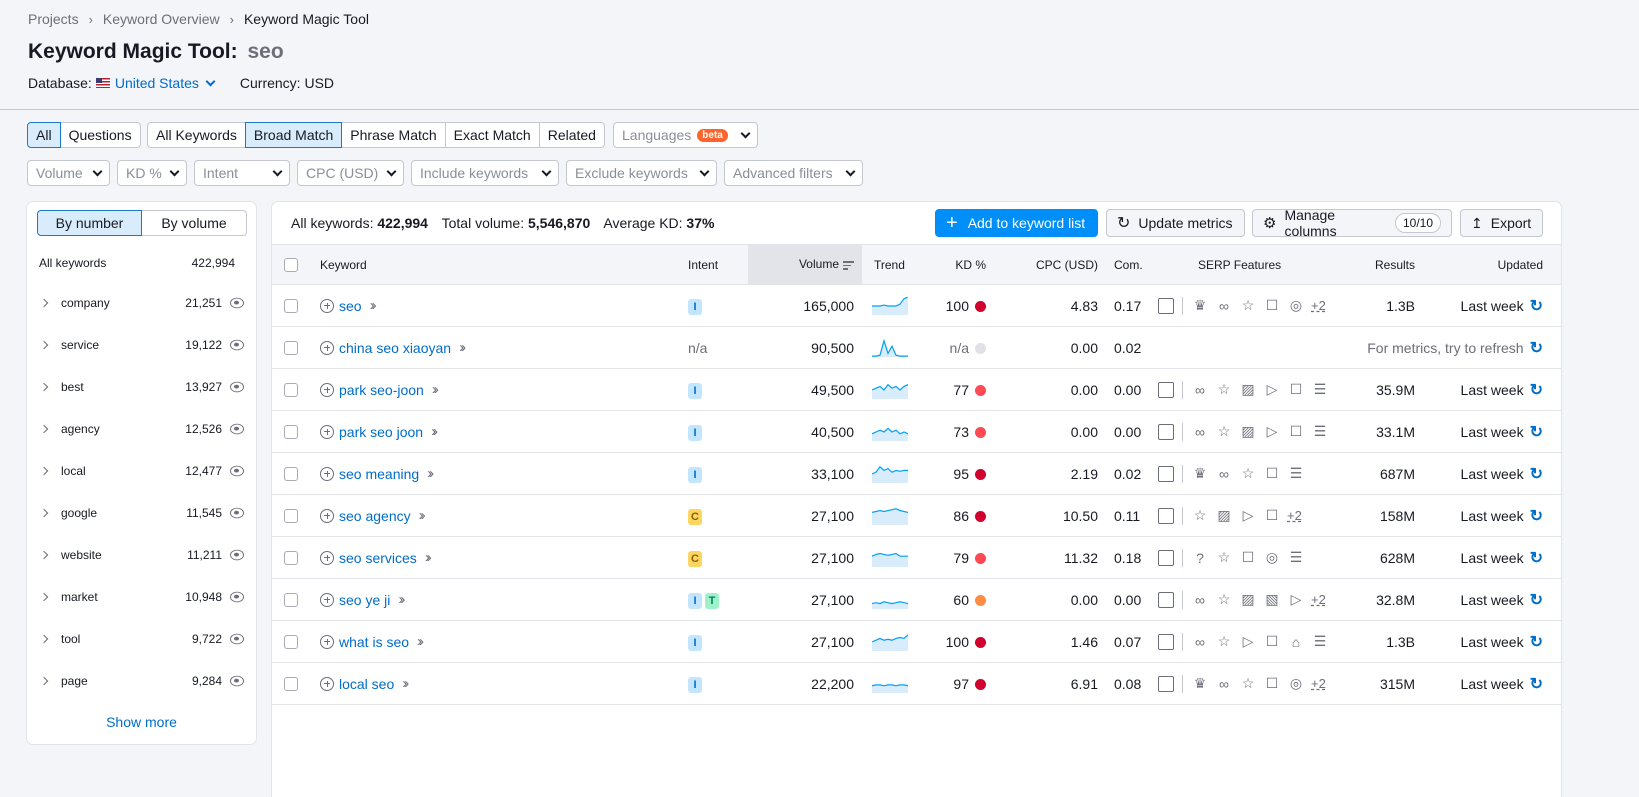 The image size is (1639, 797). What do you see at coordinates (485, 173) in the screenshot?
I see `filter-include-keywords: Include keywords` at bounding box center [485, 173].